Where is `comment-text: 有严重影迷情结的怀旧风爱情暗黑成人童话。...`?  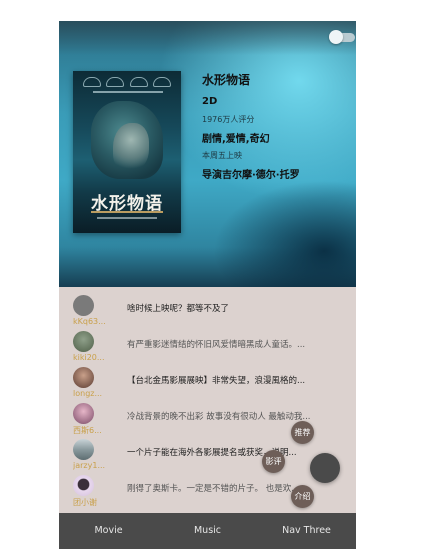
comment-text: 有严重影迷情结的怀旧风爱情暗黑成人童话。... is located at coordinates (216, 345).